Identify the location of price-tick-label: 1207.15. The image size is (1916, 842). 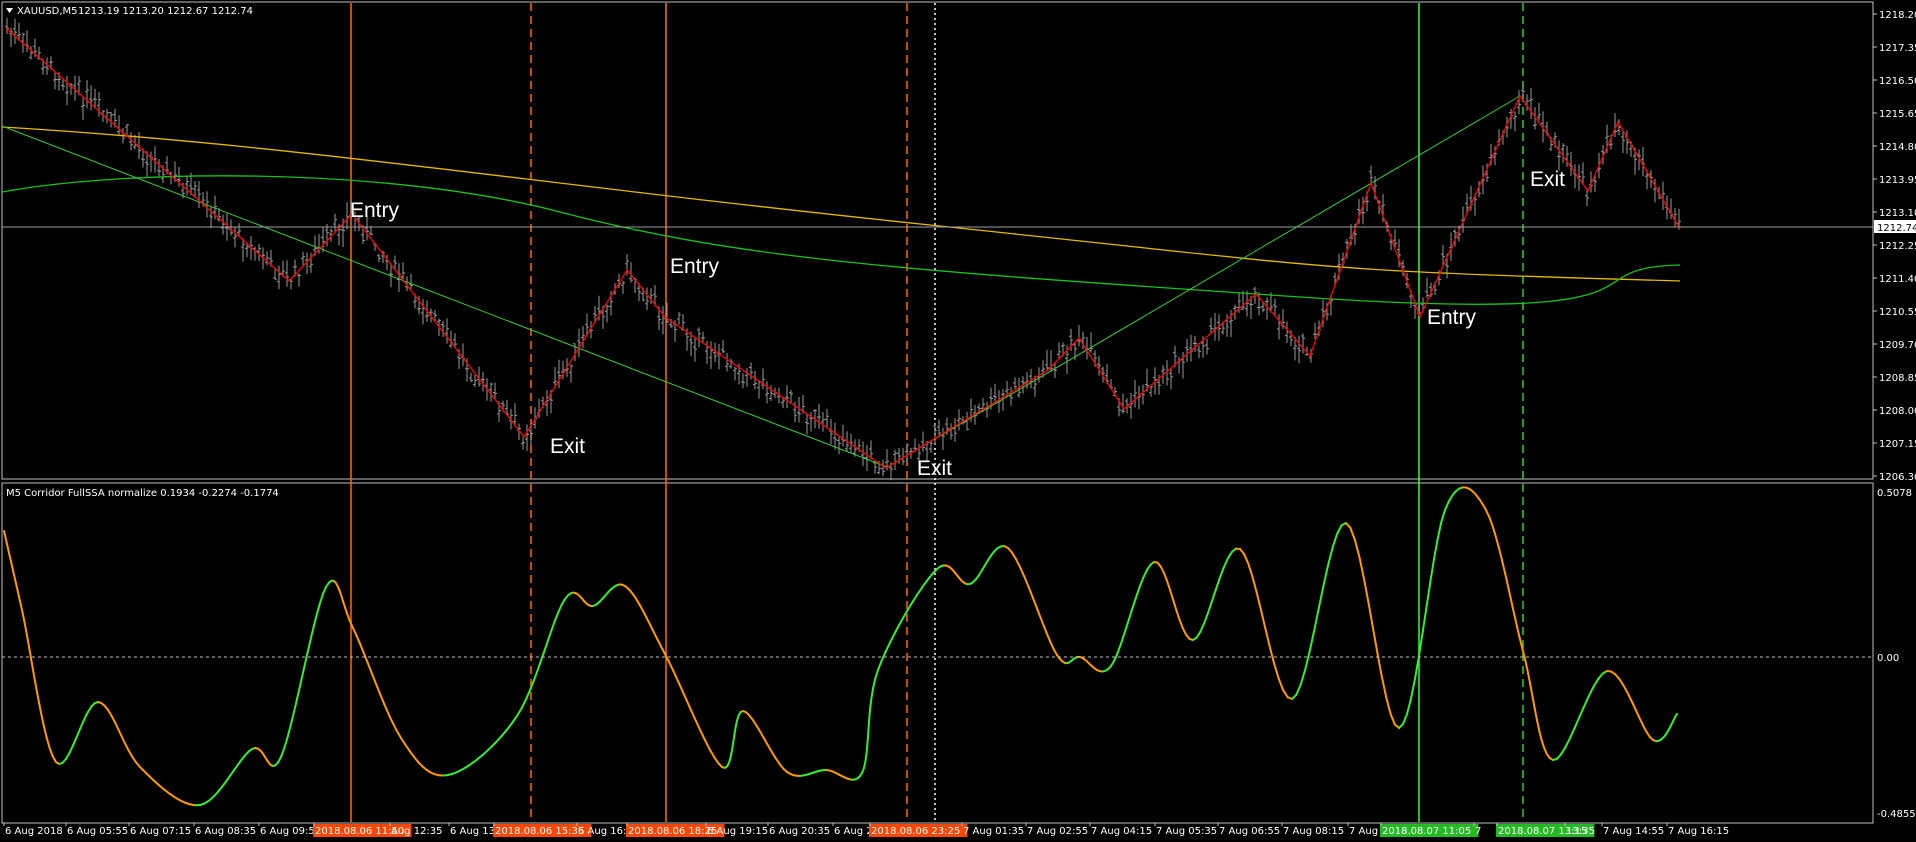
(1897, 444).